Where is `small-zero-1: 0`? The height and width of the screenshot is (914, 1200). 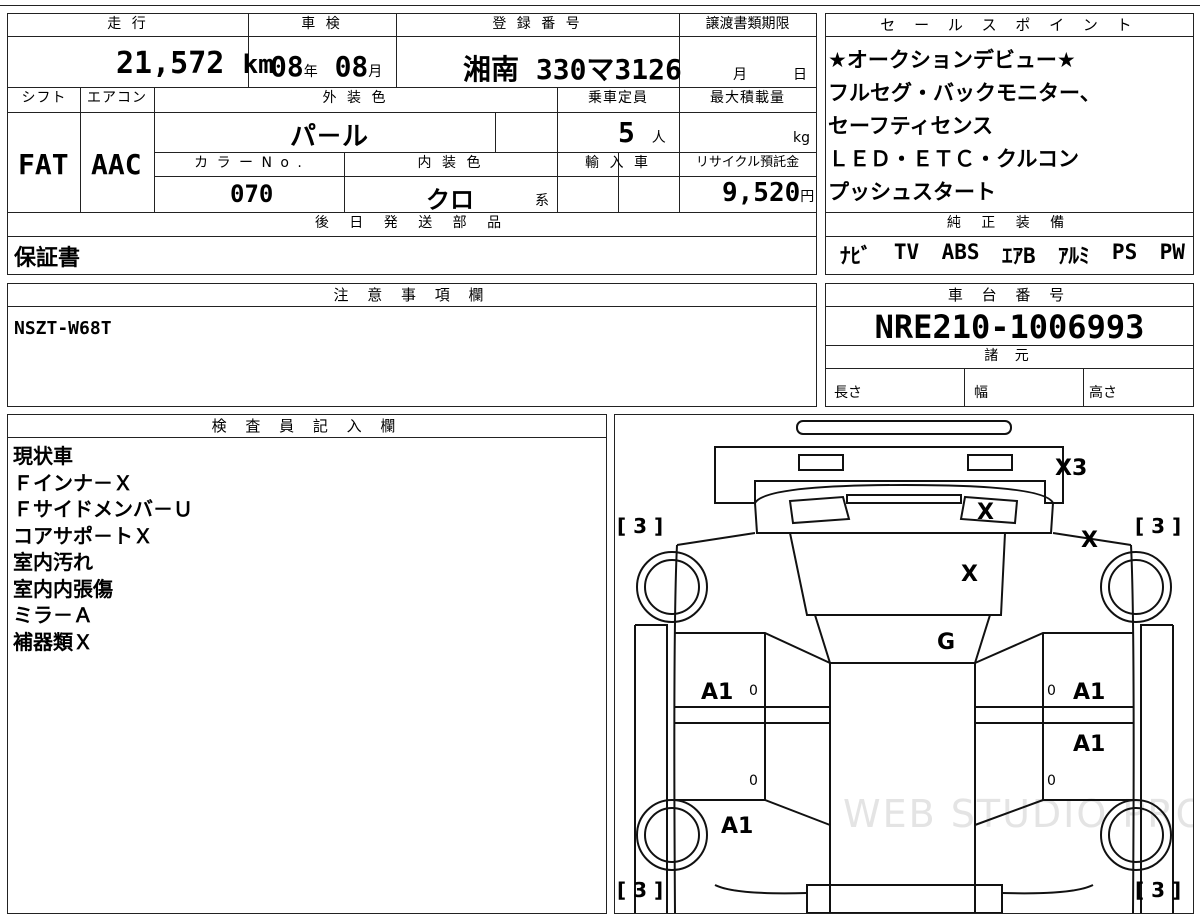 small-zero-1: 0 is located at coordinates (753, 691).